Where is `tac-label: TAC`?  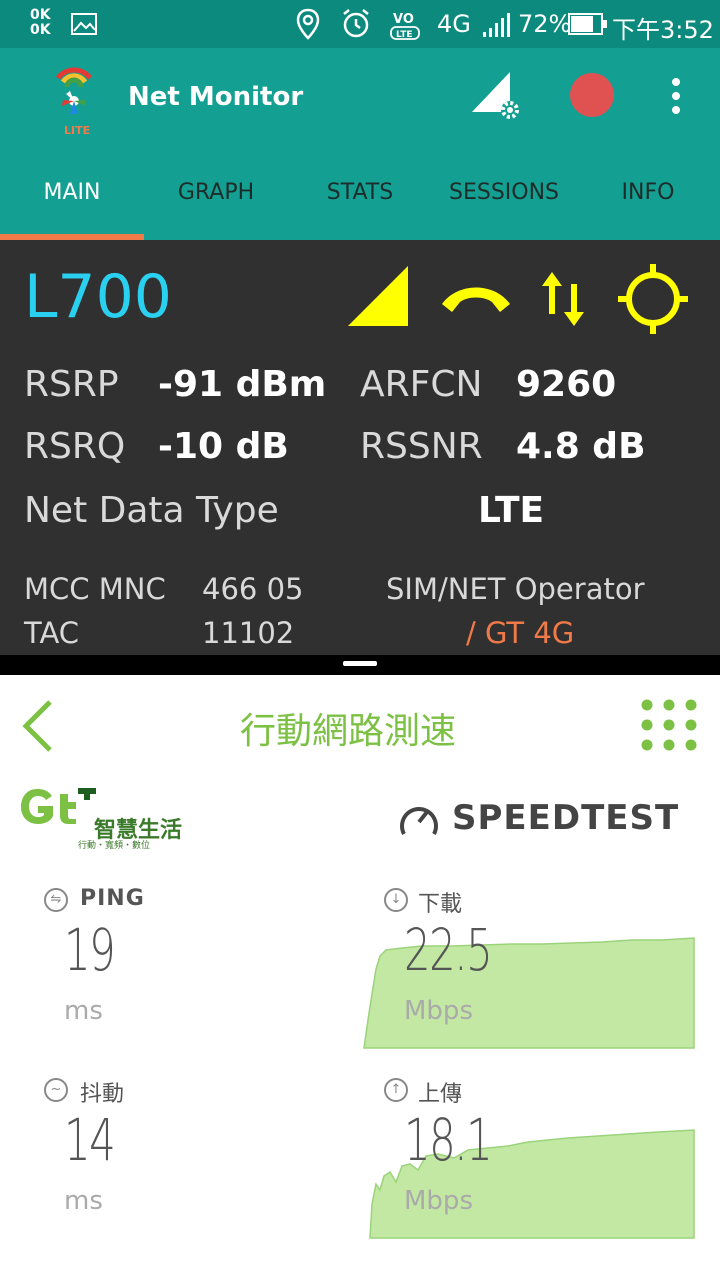
tac-label: TAC is located at coordinates (52, 633).